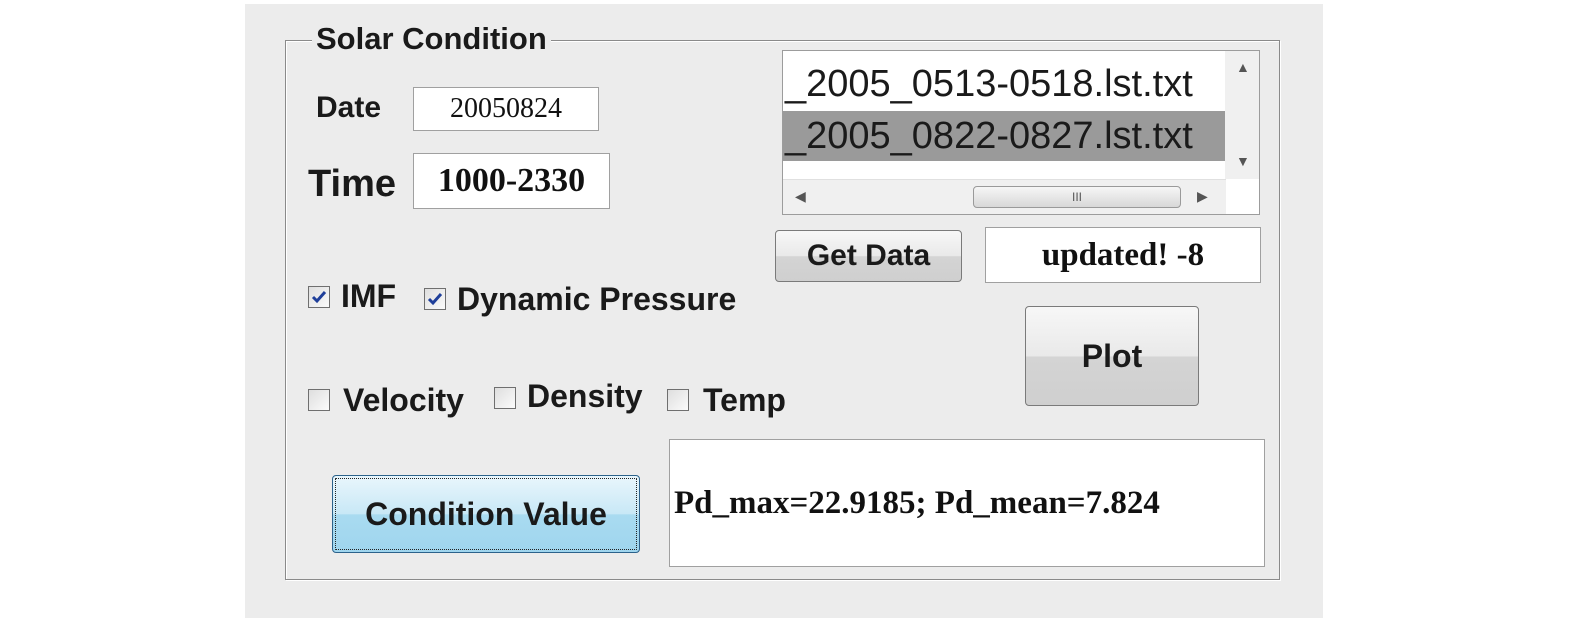 The width and height of the screenshot is (1575, 624). Describe the element at coordinates (1077, 197) in the screenshot. I see `scroll-thumb: III` at that location.